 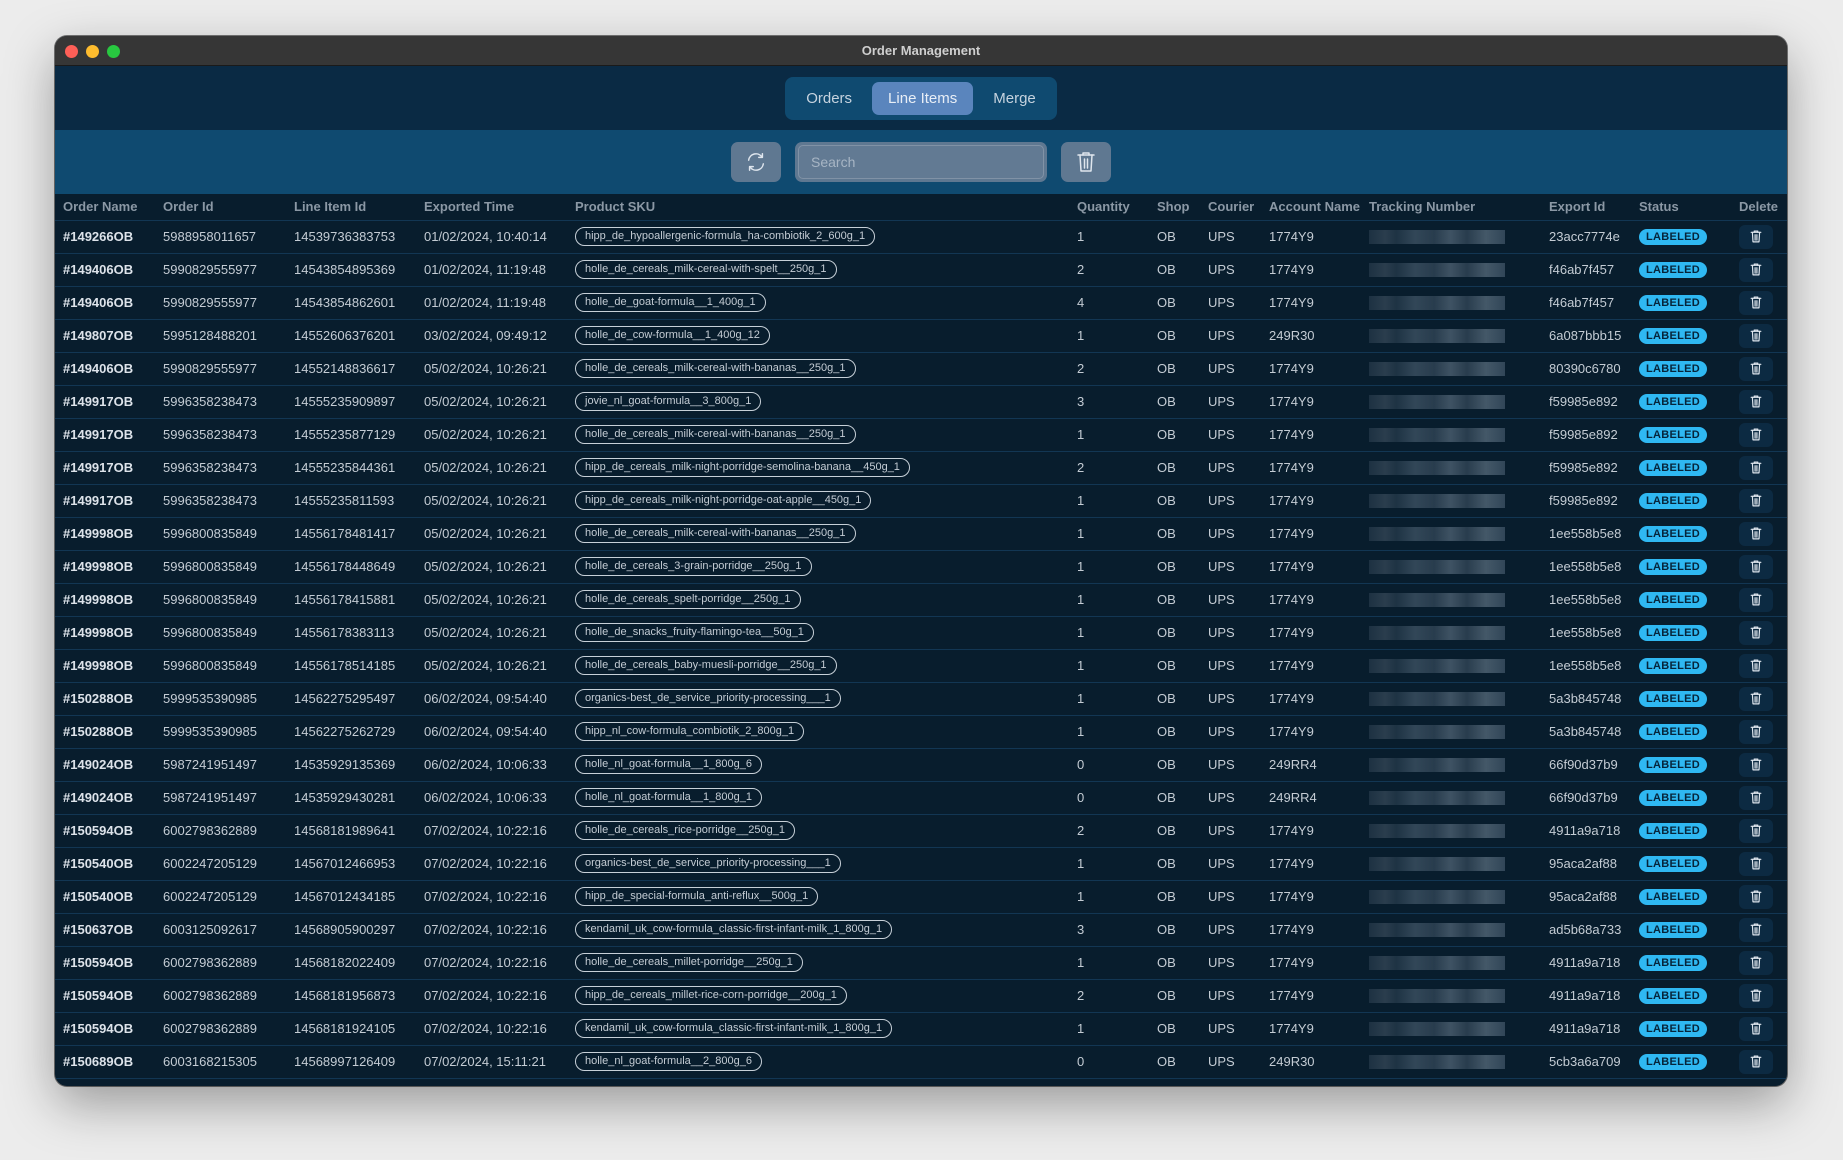 I want to click on column-header-product-sku: Product SKU, so click(x=818, y=207).